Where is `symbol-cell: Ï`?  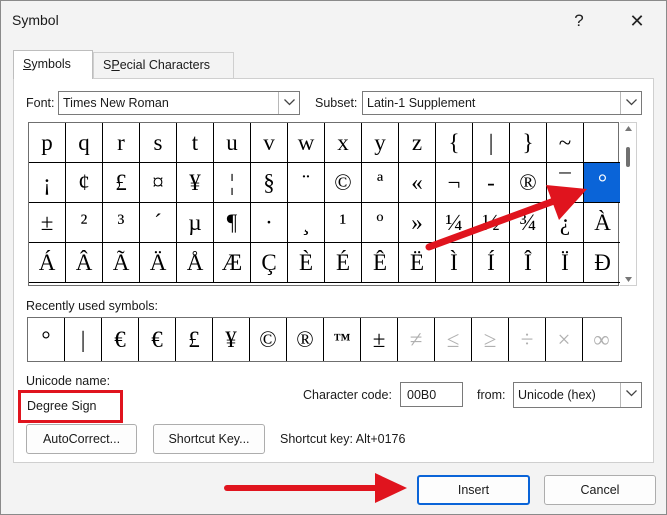 symbol-cell: Ï is located at coordinates (565, 263).